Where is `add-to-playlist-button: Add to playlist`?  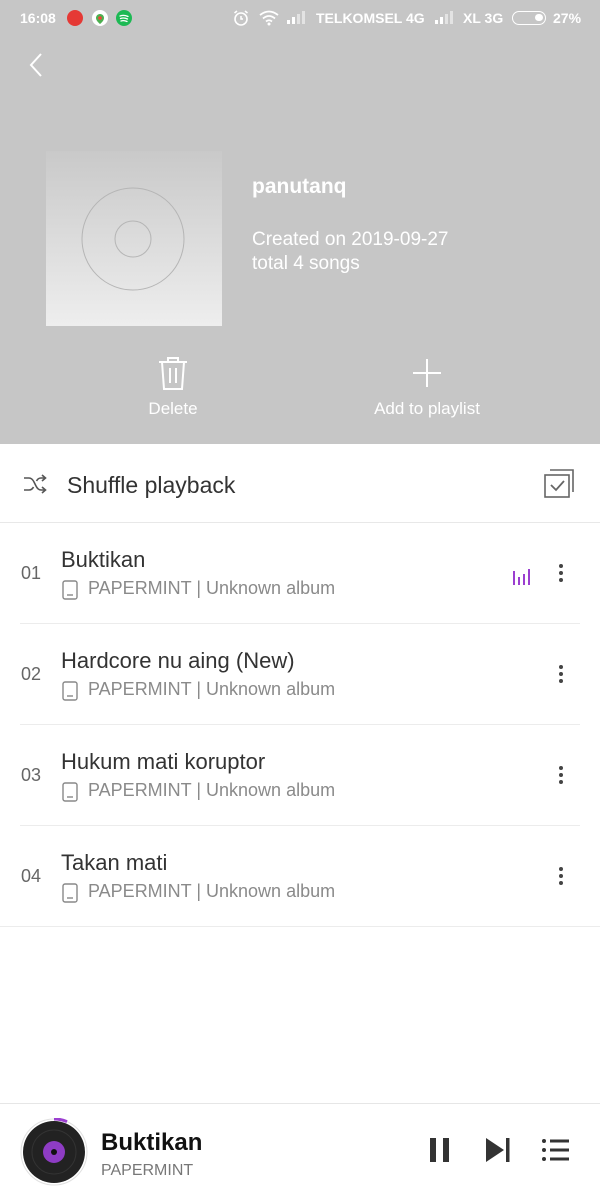 add-to-playlist-button: Add to playlist is located at coordinates (427, 387).